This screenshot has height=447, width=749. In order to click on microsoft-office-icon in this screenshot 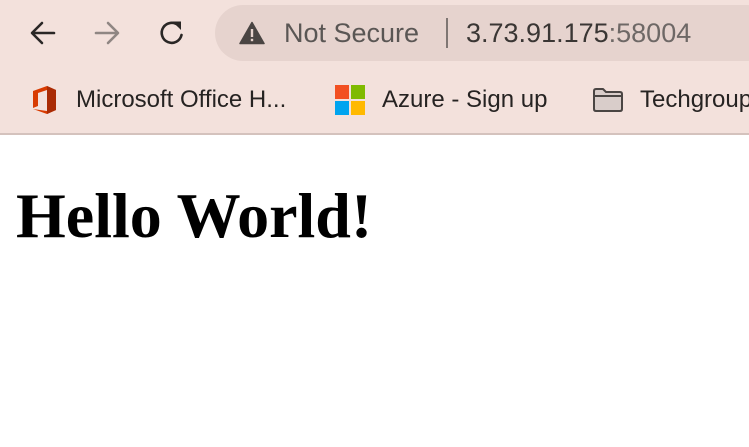, I will do `click(44, 100)`.